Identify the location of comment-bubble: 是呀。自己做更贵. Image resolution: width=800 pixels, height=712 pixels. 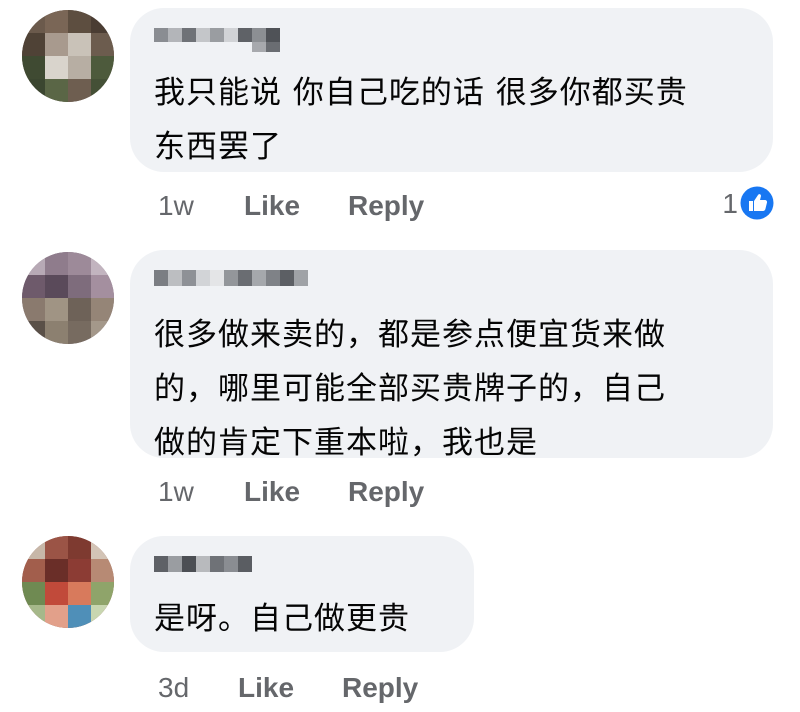
(302, 594).